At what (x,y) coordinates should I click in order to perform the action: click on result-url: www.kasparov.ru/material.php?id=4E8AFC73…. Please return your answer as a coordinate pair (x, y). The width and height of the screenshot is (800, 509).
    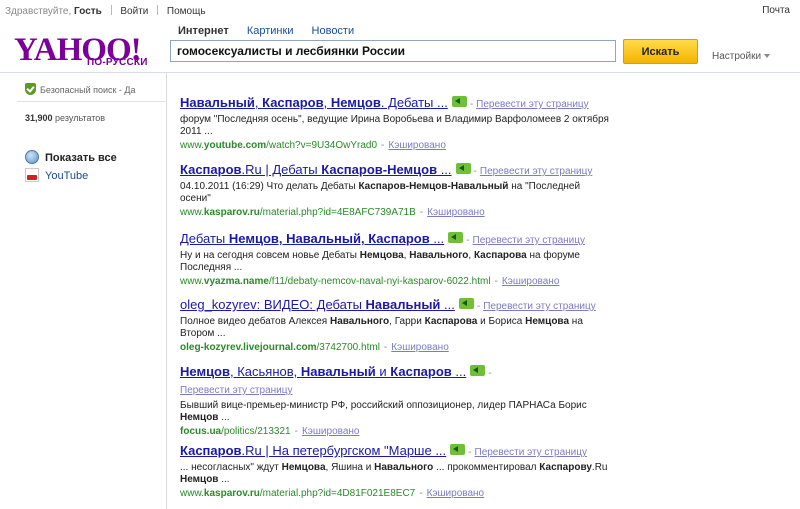
    Looking at the image, I should click on (298, 212).